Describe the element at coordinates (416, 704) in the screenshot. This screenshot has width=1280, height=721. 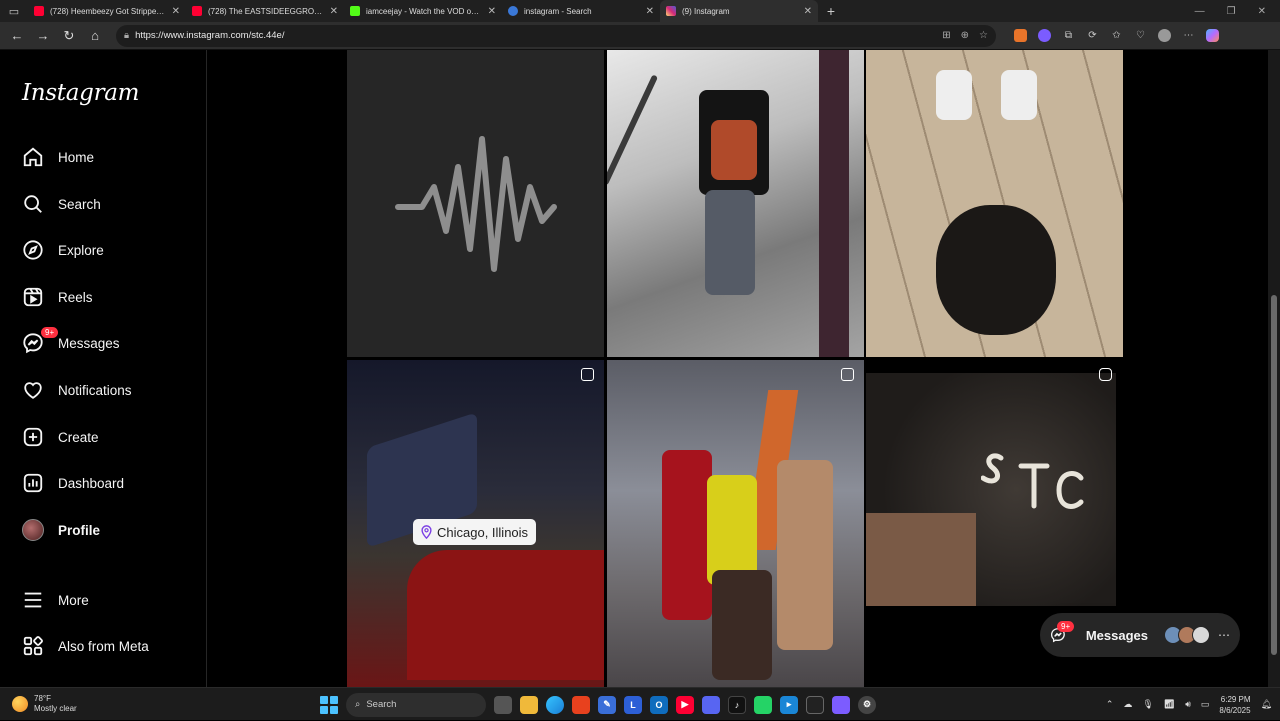
I see `taskbar-search: ⌕ Search` at that location.